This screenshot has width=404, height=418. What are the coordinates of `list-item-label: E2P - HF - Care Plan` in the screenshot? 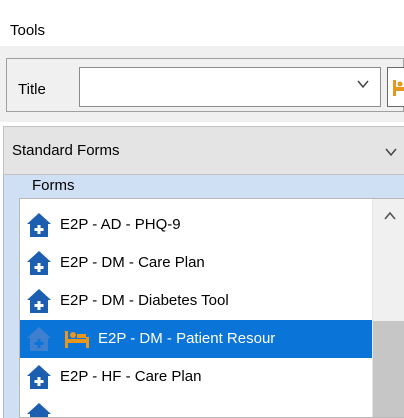 It's located at (131, 376).